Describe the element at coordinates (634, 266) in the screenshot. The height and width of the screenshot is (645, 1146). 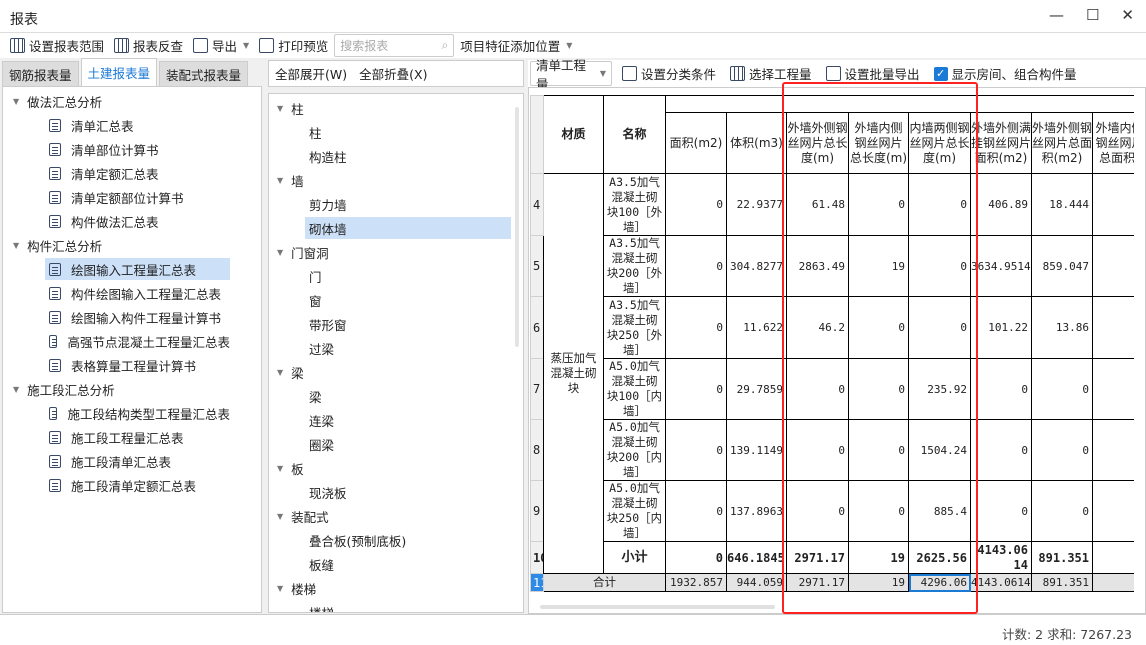
I see `name-cell: A3.5加气混凝土砌块200［外墙］` at that location.